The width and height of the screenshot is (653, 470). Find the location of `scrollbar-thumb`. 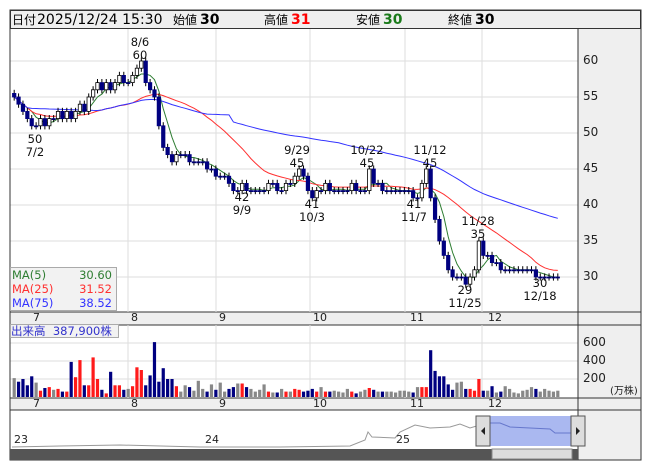

scrollbar-thumb is located at coordinates (532, 454).